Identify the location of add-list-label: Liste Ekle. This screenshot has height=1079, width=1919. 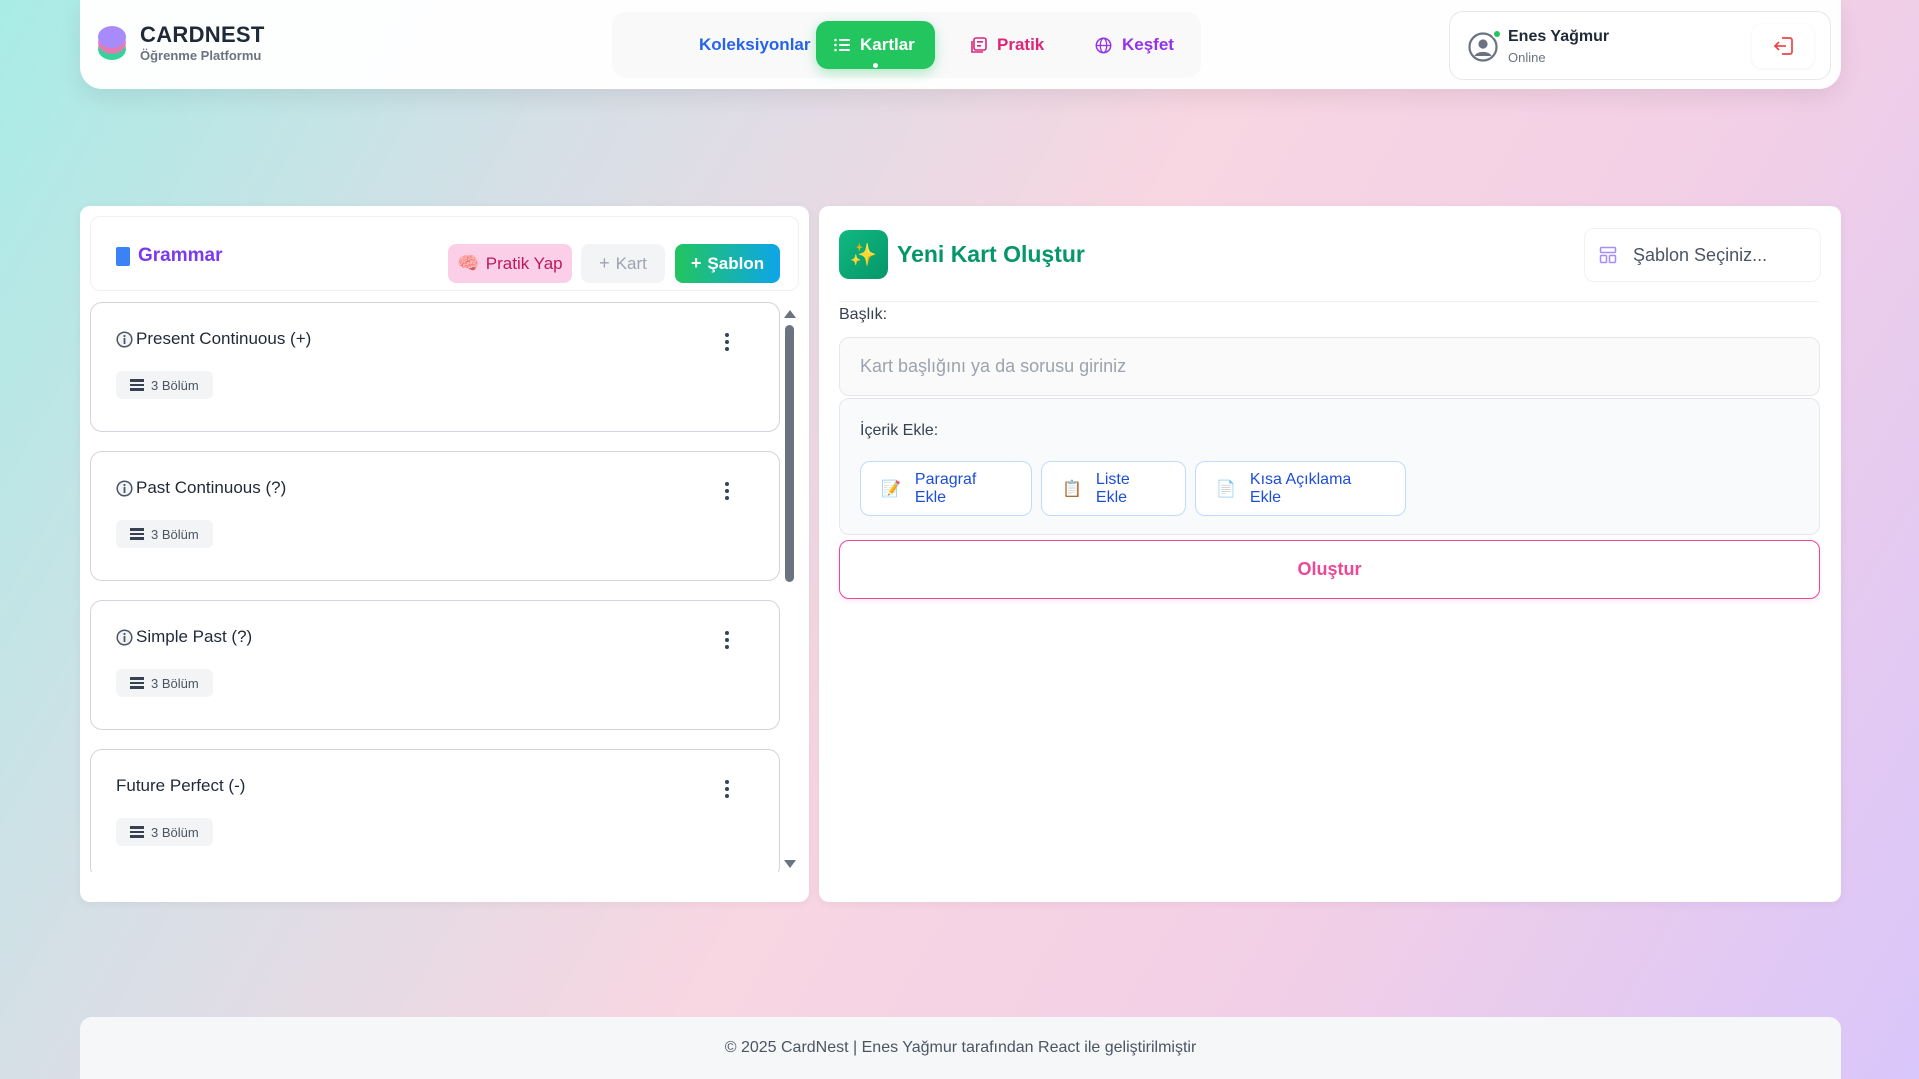
(1112, 488).